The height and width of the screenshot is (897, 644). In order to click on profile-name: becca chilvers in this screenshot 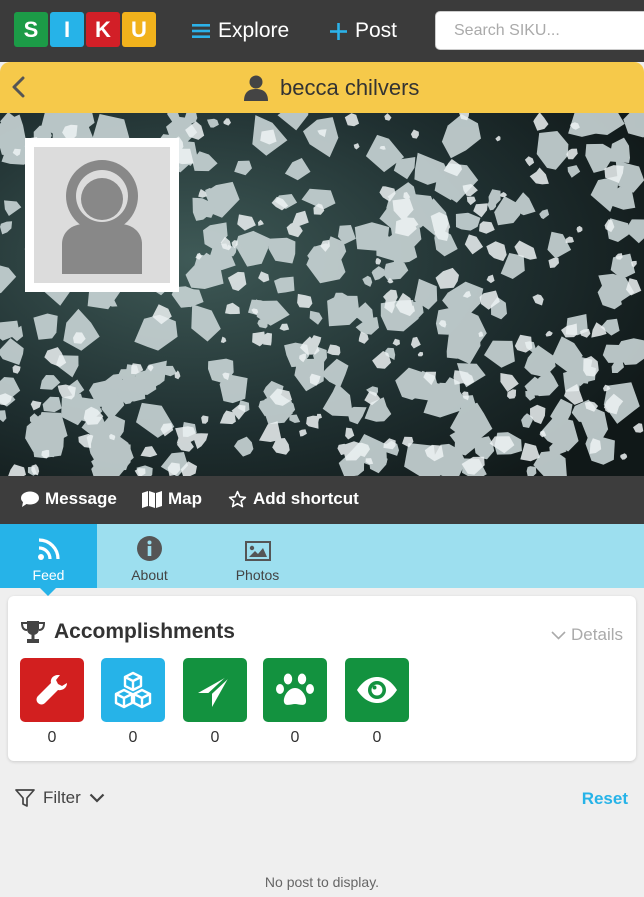, I will do `click(350, 87)`.